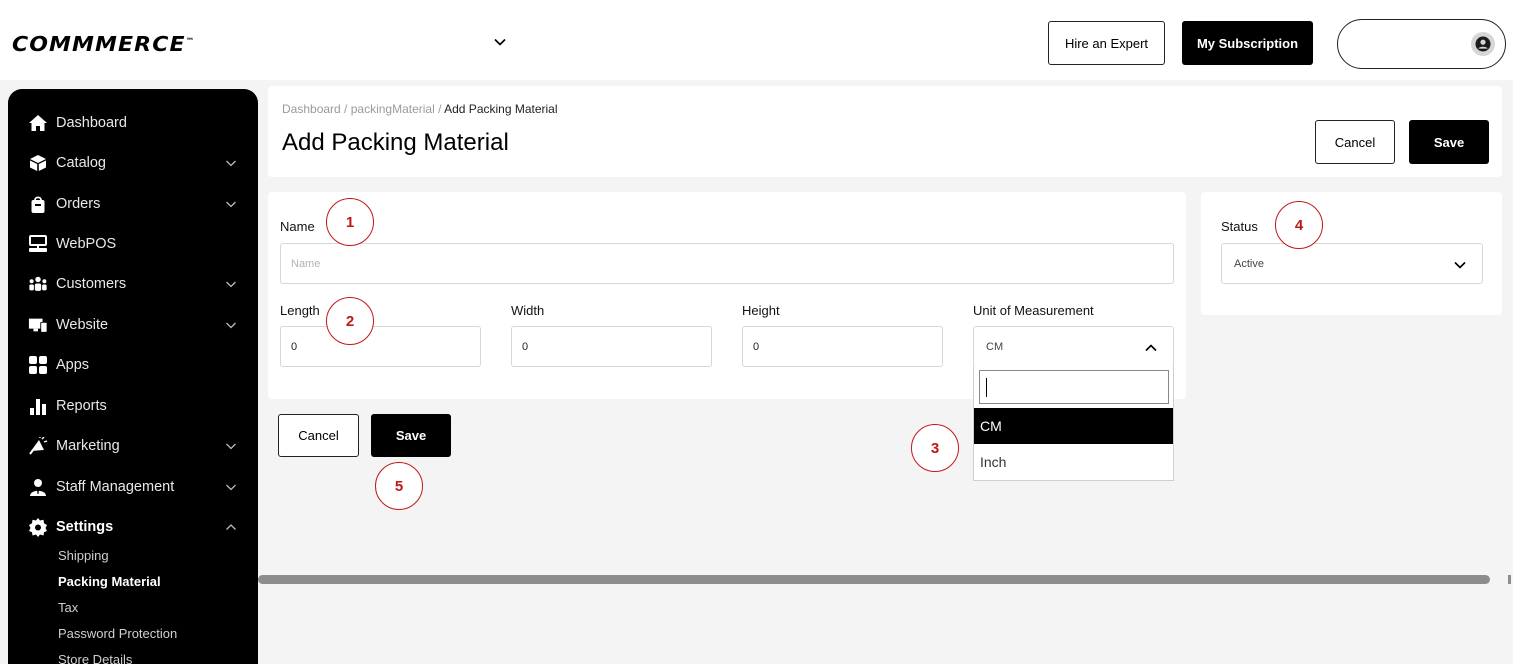 The height and width of the screenshot is (664, 1513). Describe the element at coordinates (1074, 387) in the screenshot. I see `uom-search-input` at that location.